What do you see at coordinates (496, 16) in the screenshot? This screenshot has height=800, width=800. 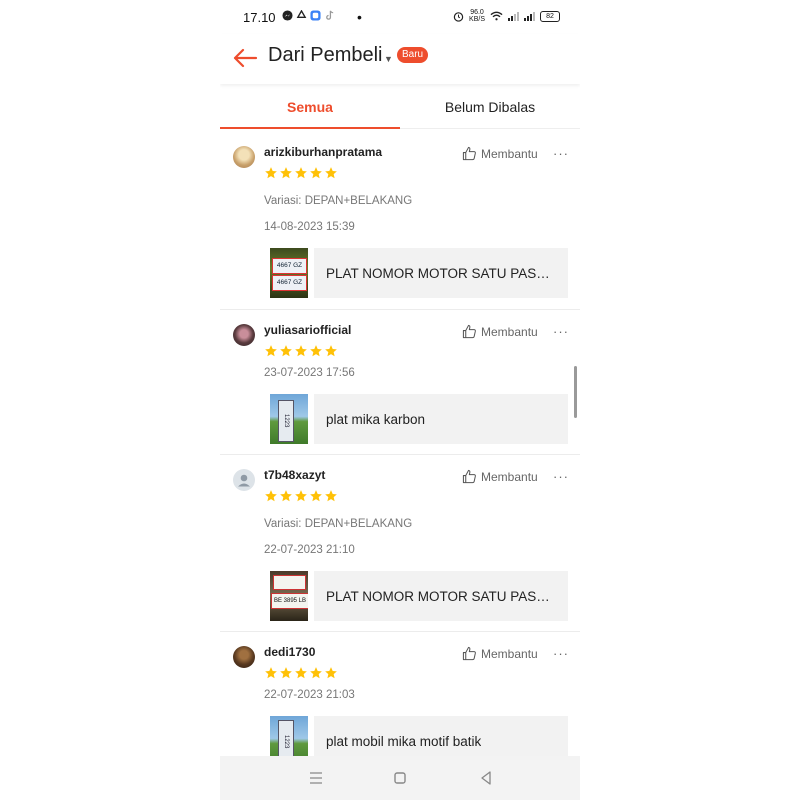 I see `wifi-icon` at bounding box center [496, 16].